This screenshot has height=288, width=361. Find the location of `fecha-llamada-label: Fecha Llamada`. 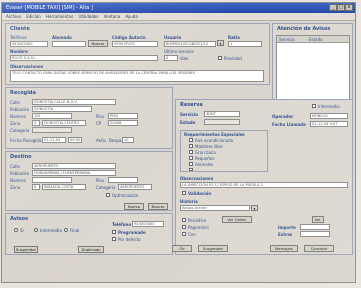

fecha-llamada-label: Fecha Llamada is located at coordinates (289, 124).